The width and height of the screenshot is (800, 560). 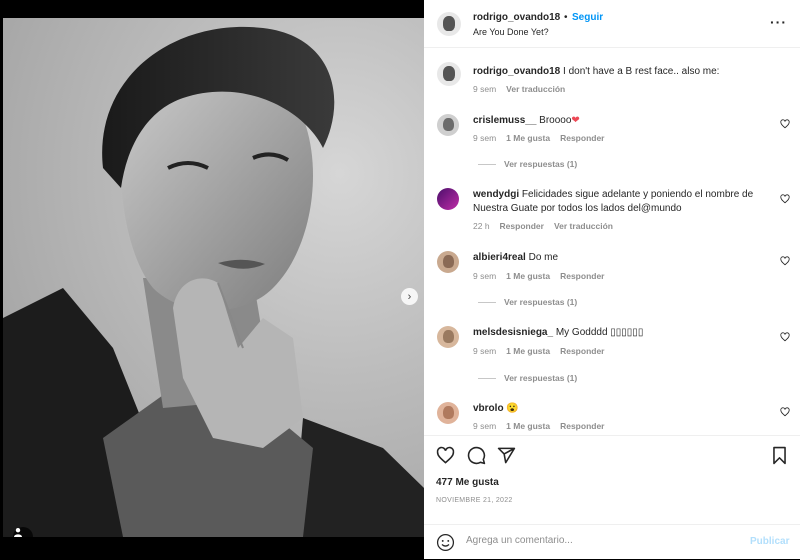 I want to click on post-actions: 477 Me gusta NOVIEMBRE 21, 2022 Publicar, so click(x=612, y=497).